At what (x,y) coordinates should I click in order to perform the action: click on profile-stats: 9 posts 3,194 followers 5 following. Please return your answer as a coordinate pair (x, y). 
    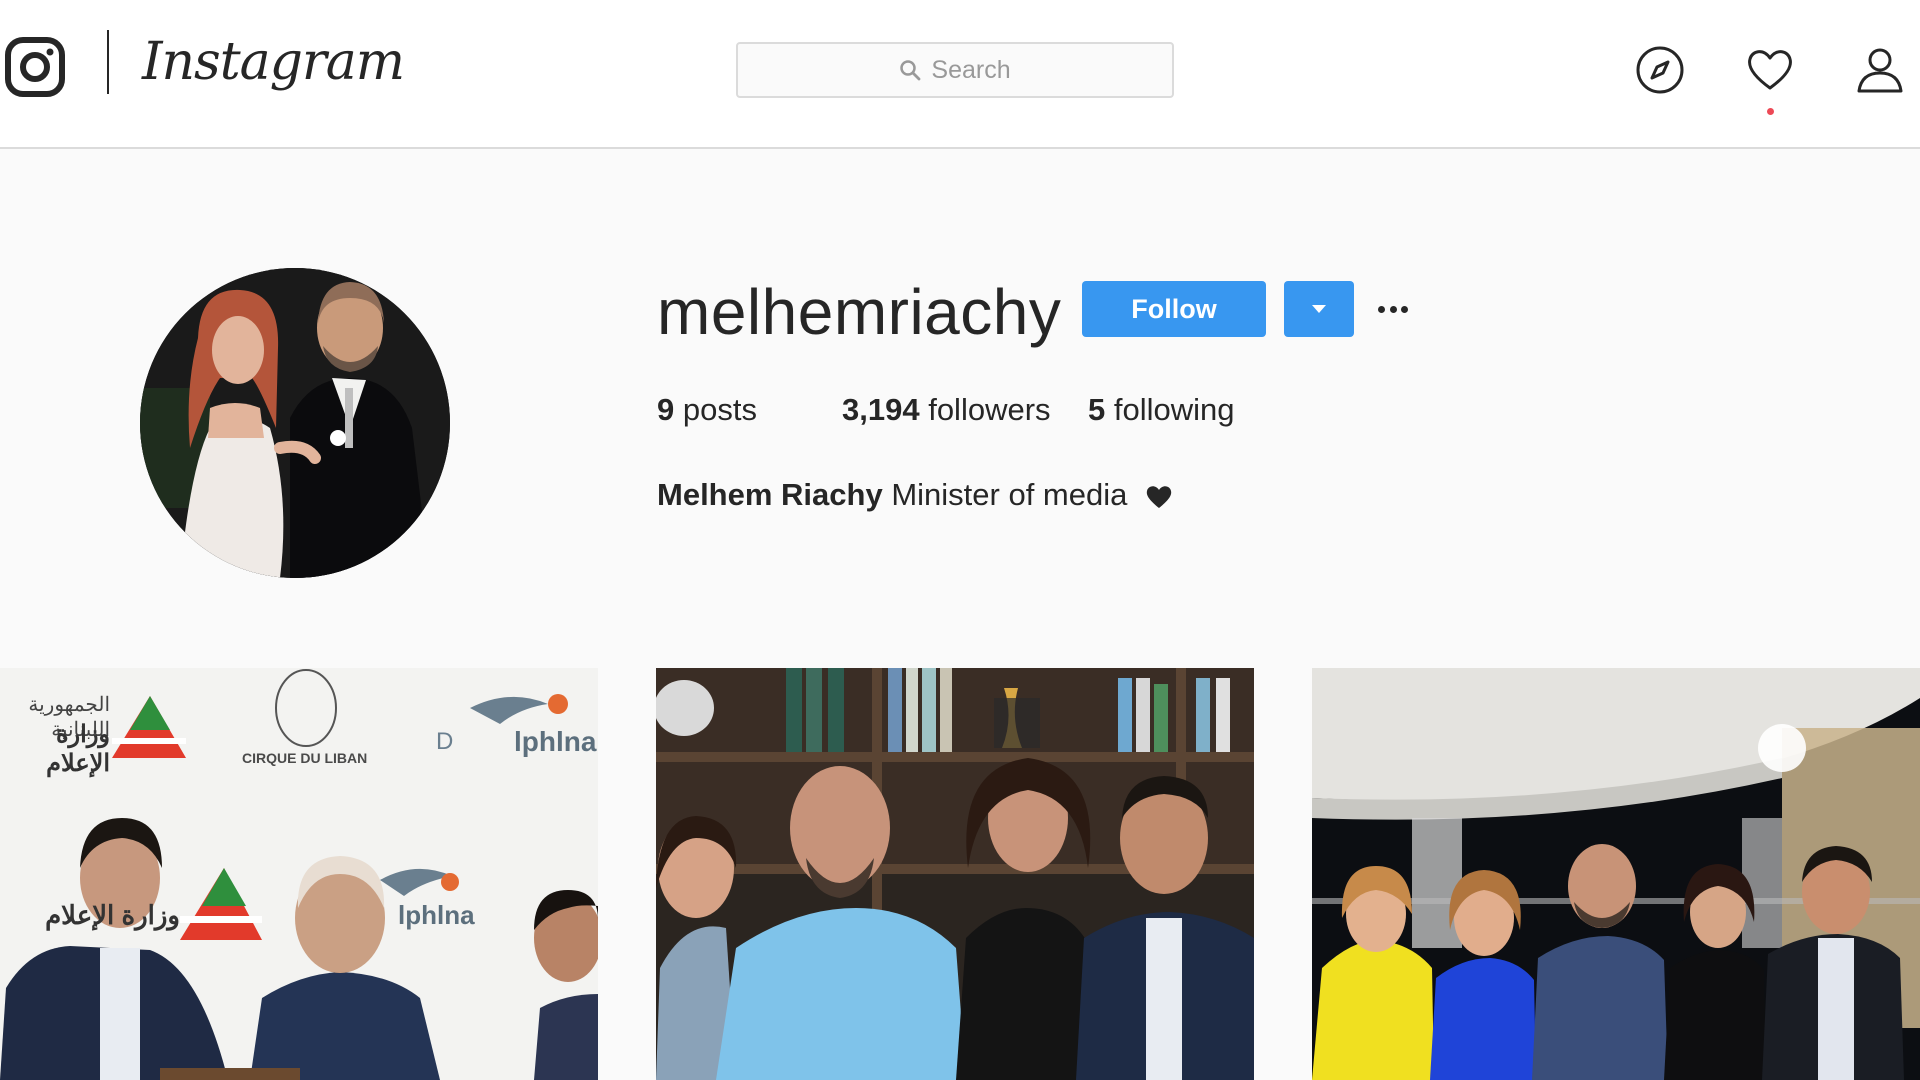
    Looking at the image, I should click on (946, 410).